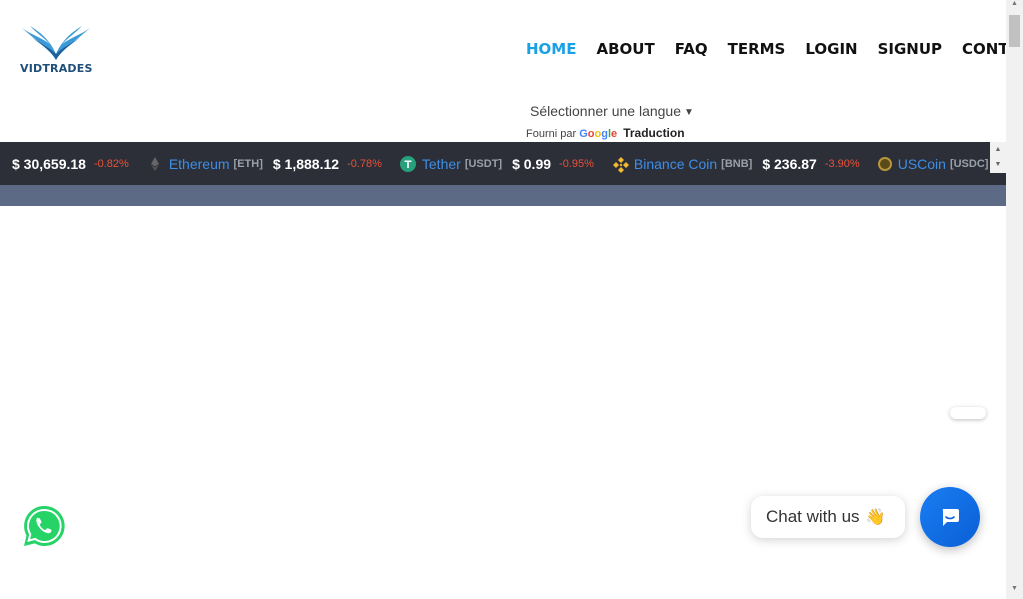 Image resolution: width=1023 pixels, height=599 pixels. I want to click on ticker-price: $ 0.99, so click(532, 163).